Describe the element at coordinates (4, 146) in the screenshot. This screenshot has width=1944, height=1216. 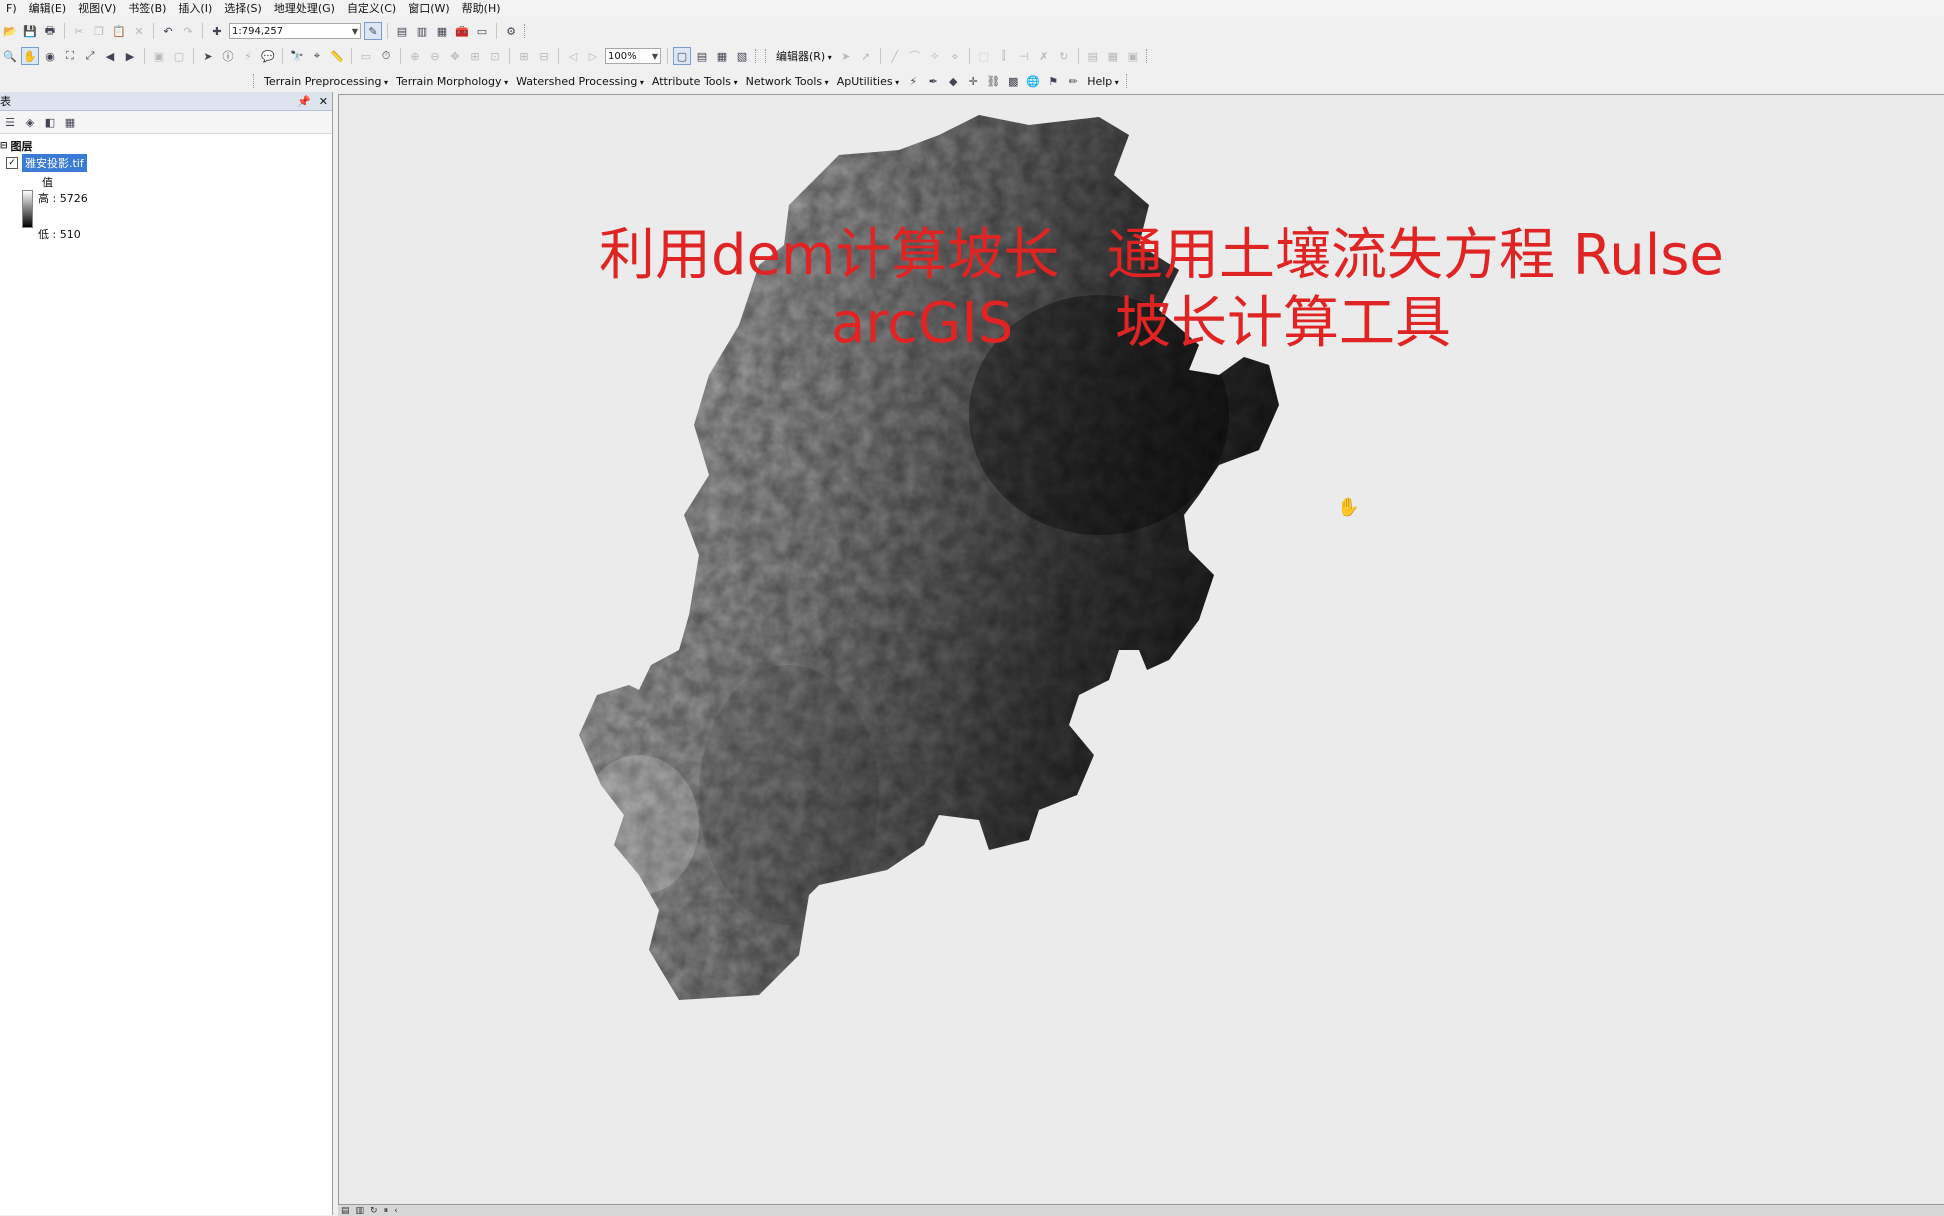
I see `expand-icon: ⊟` at that location.